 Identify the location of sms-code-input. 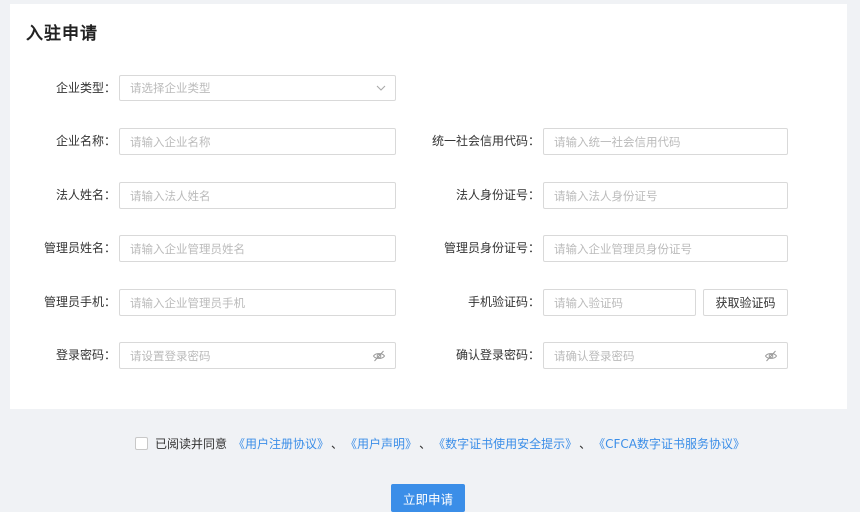
(619, 302).